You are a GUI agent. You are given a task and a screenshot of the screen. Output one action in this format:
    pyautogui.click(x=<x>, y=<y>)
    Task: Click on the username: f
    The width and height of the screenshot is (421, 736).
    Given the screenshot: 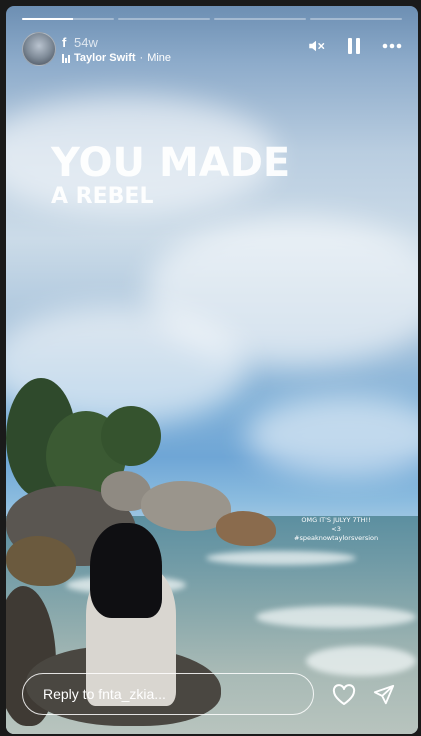 What is the action you would take?
    pyautogui.click(x=64, y=42)
    